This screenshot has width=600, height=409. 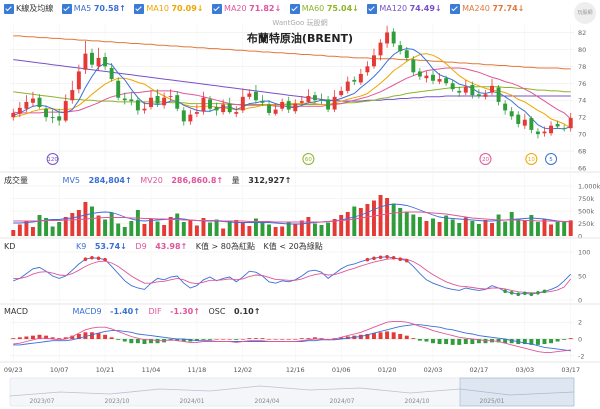 What do you see at coordinates (93, 8) in the screenshot?
I see `legend-ma5: MA5 70.58↑` at bounding box center [93, 8].